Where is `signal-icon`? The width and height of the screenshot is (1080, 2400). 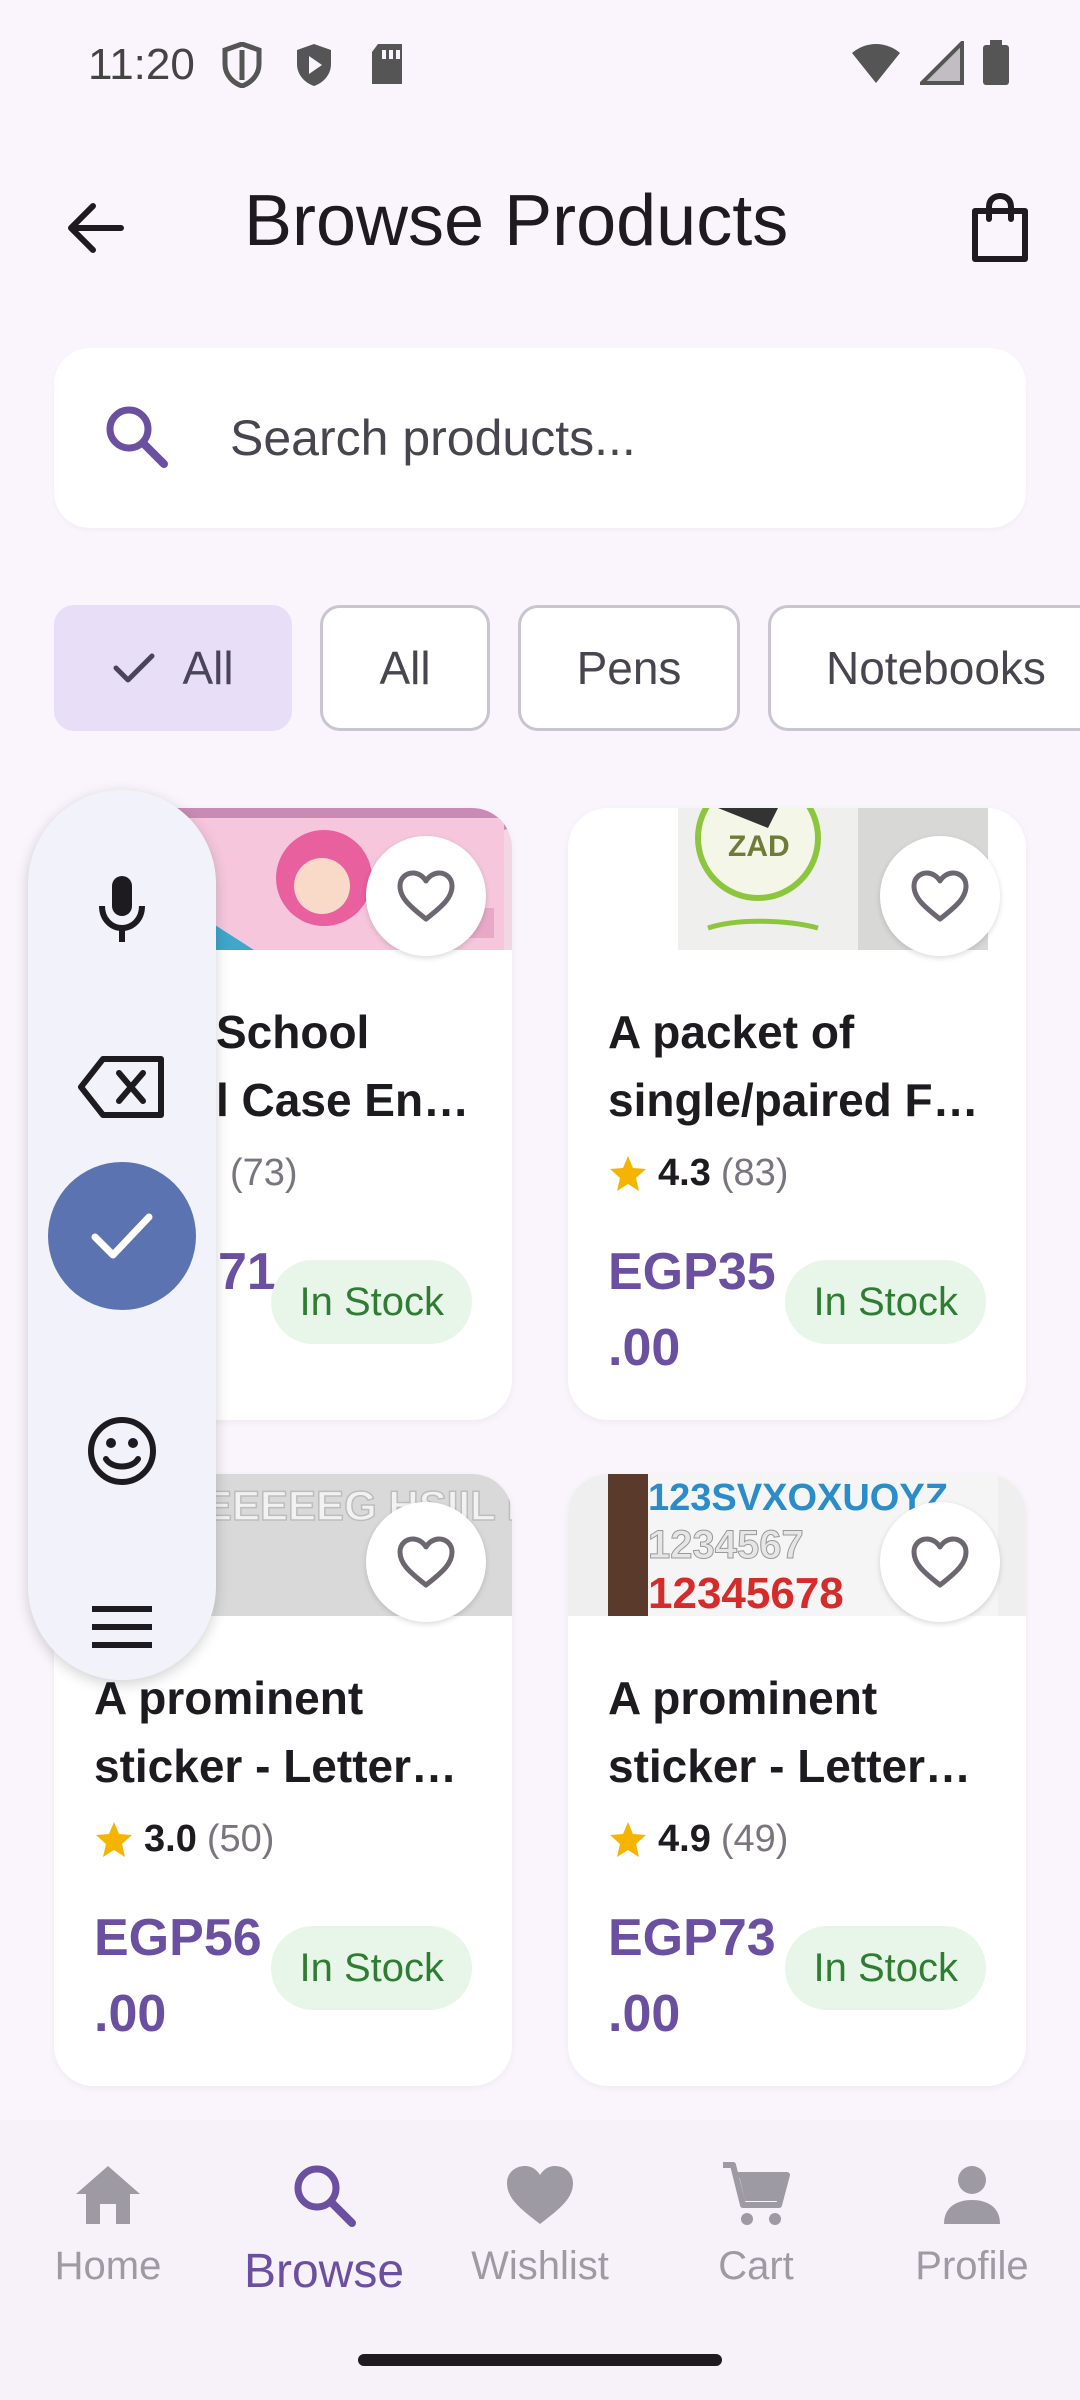
signal-icon is located at coordinates (940, 64).